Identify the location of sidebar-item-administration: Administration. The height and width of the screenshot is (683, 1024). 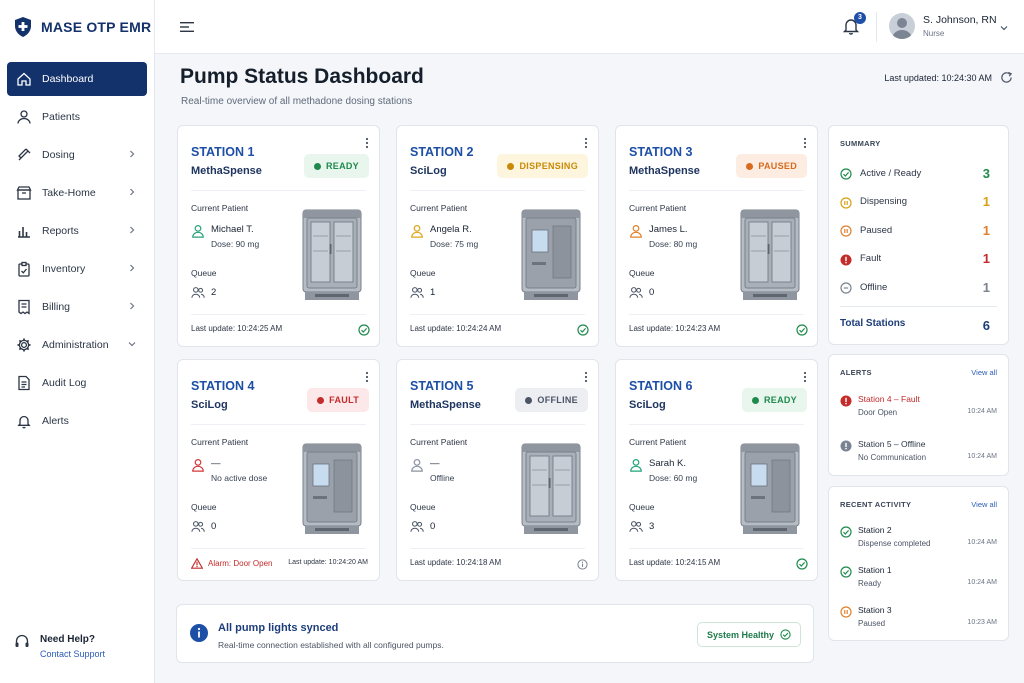
(77, 345).